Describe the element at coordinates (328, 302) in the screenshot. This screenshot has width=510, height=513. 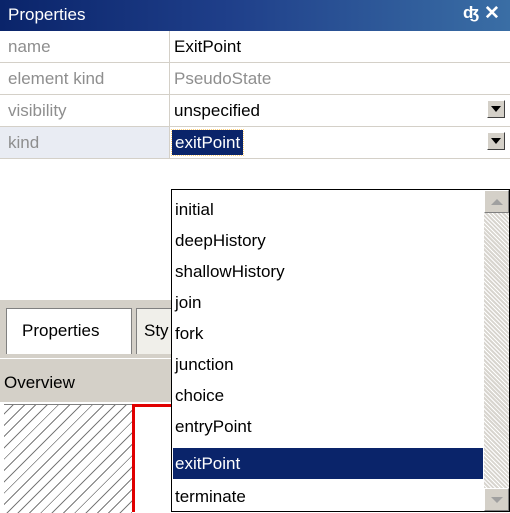
I see `dropdown-option: join` at that location.